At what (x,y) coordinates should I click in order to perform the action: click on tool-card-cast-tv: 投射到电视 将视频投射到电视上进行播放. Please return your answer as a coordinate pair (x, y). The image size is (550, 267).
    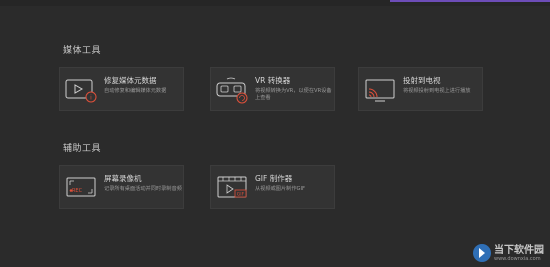
    Looking at the image, I should click on (420, 89).